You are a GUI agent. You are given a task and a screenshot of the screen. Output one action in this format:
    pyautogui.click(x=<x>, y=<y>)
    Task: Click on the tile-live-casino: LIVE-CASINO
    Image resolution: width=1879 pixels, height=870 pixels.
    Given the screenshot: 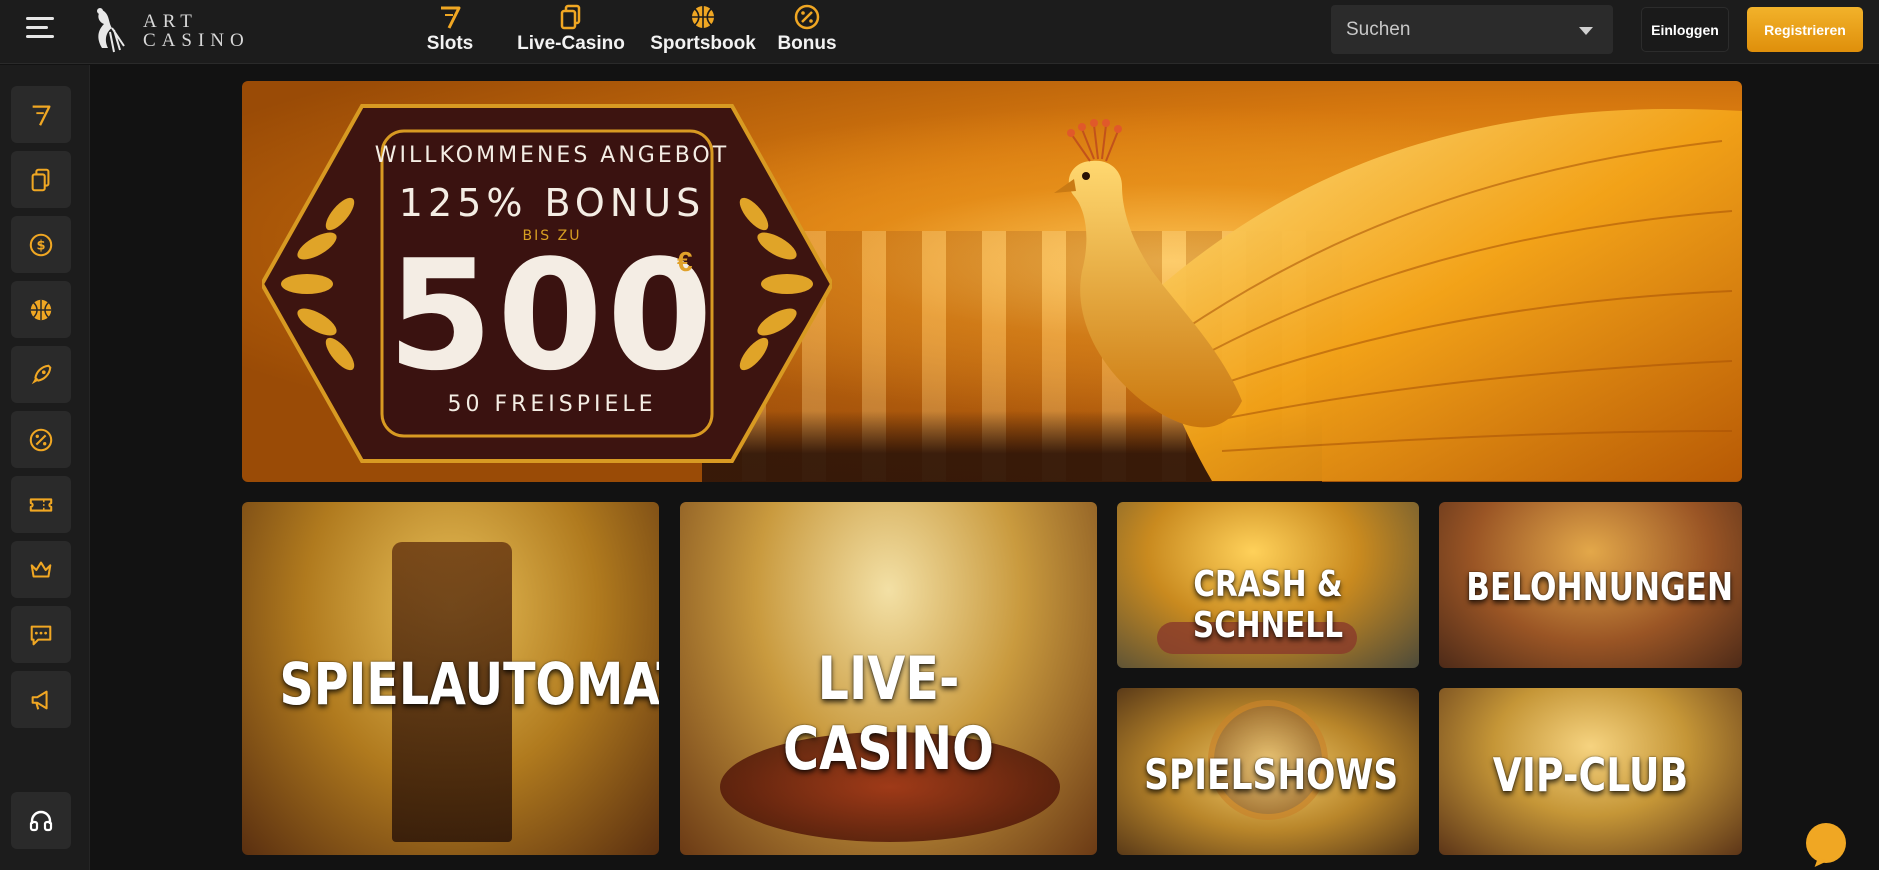 What is the action you would take?
    pyautogui.click(x=888, y=678)
    